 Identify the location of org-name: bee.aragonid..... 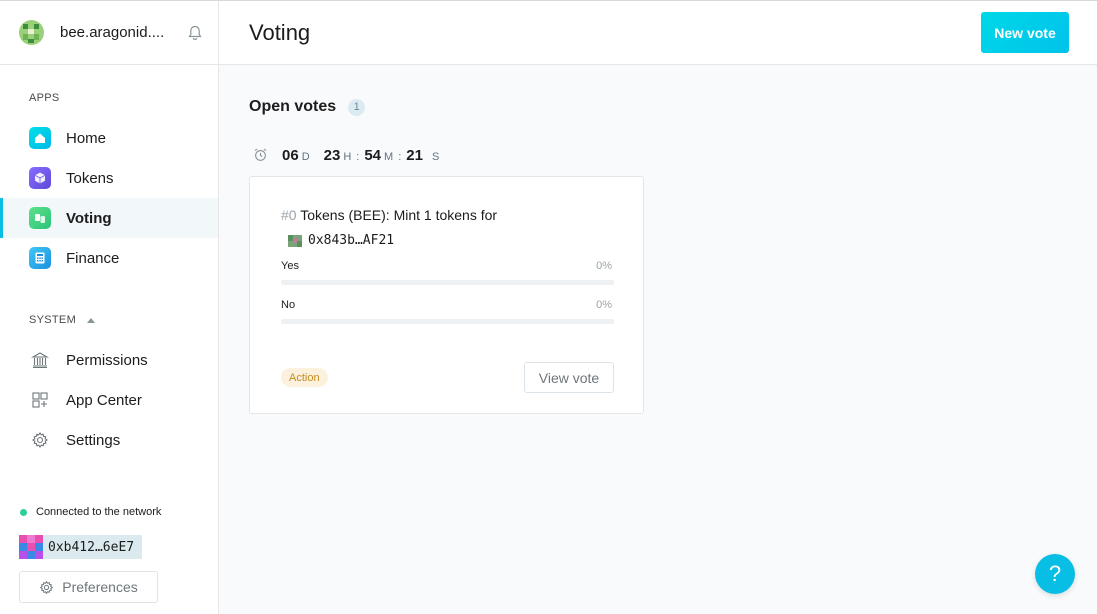
(112, 32).